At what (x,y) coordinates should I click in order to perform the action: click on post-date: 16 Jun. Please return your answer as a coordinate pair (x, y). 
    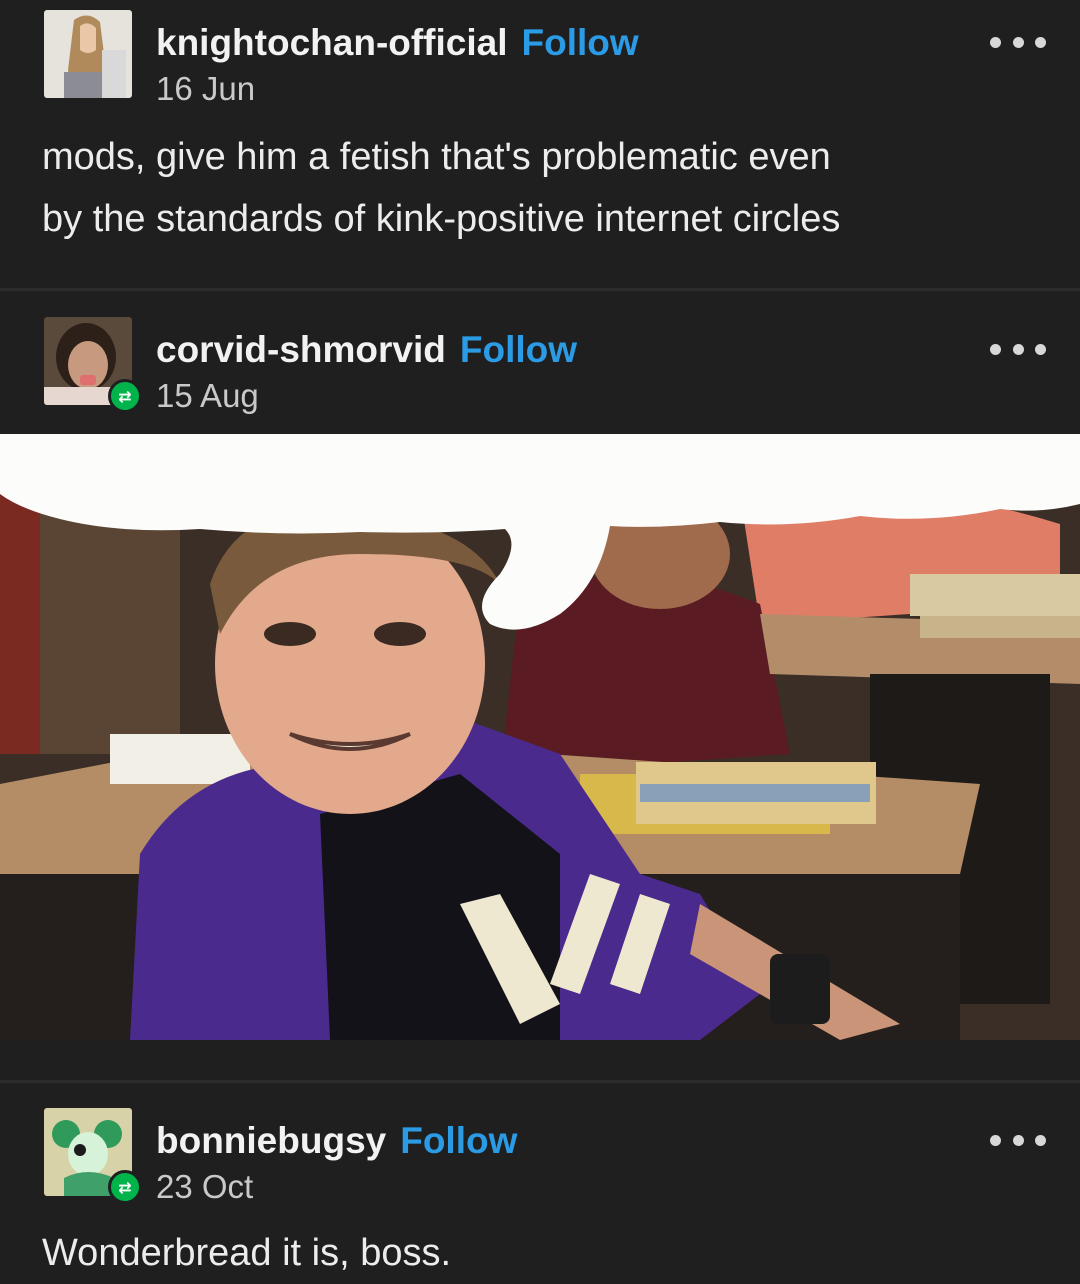
    Looking at the image, I should click on (206, 88).